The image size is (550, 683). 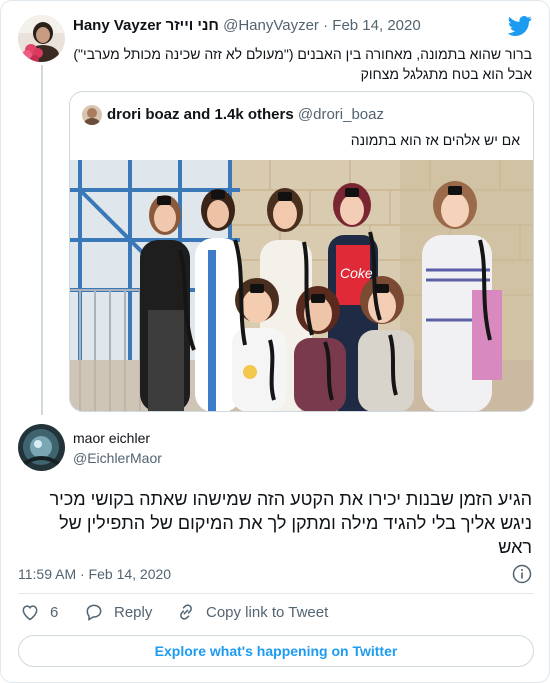 What do you see at coordinates (41, 447) in the screenshot?
I see `reply-author-avatar` at bounding box center [41, 447].